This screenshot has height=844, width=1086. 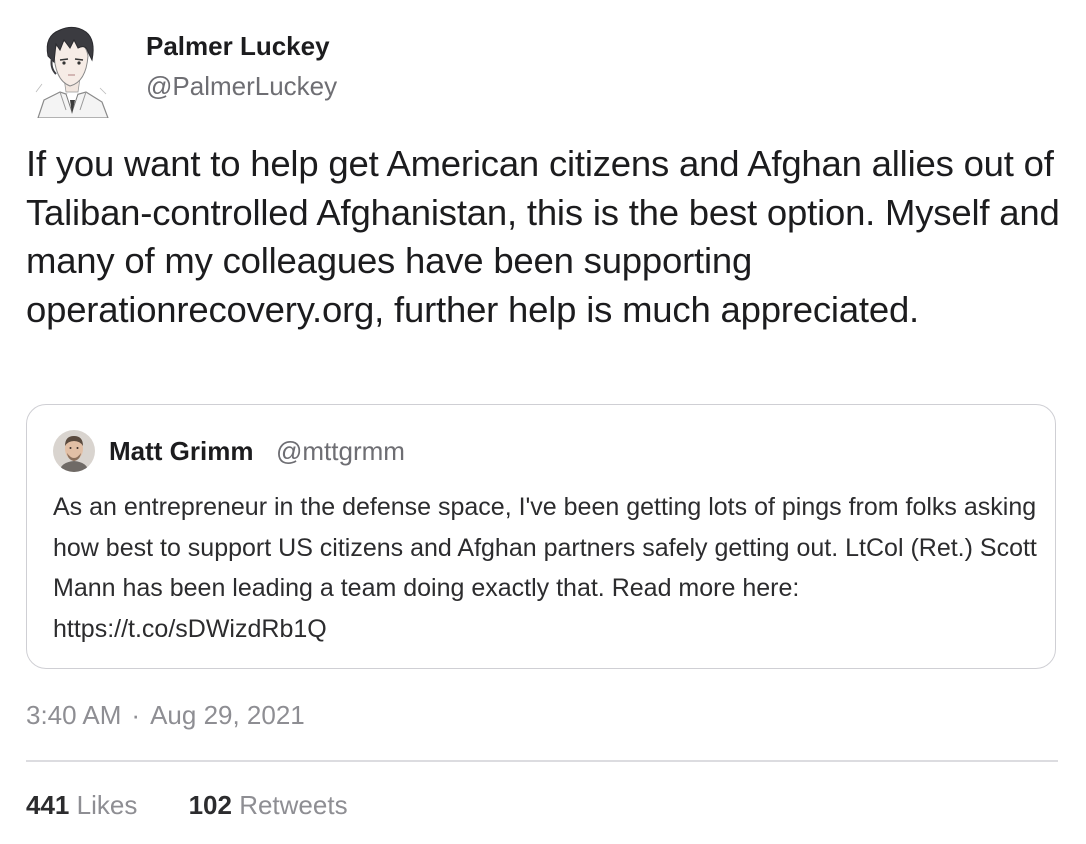 What do you see at coordinates (293, 805) in the screenshot?
I see `retweets-label: Retweets` at bounding box center [293, 805].